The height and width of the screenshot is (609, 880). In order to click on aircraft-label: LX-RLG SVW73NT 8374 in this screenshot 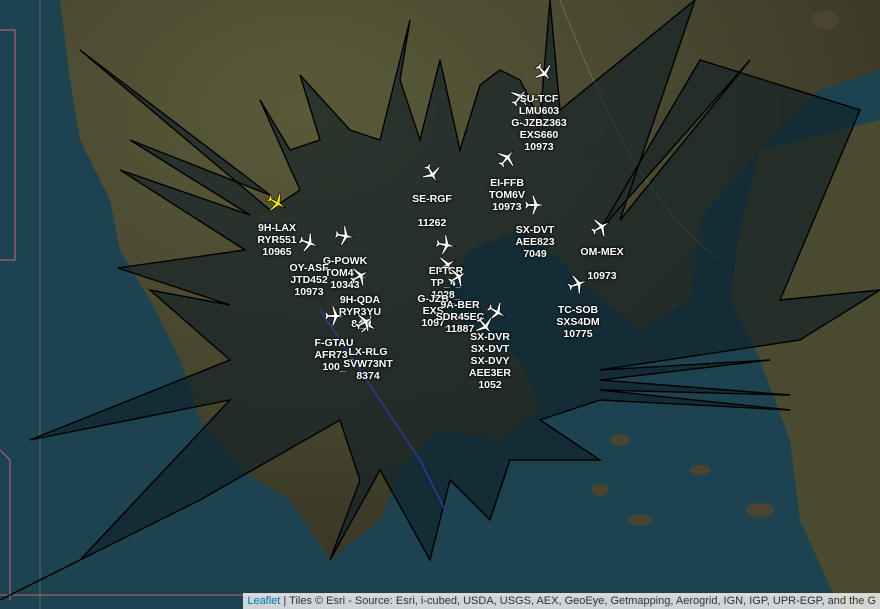, I will do `click(368, 364)`.